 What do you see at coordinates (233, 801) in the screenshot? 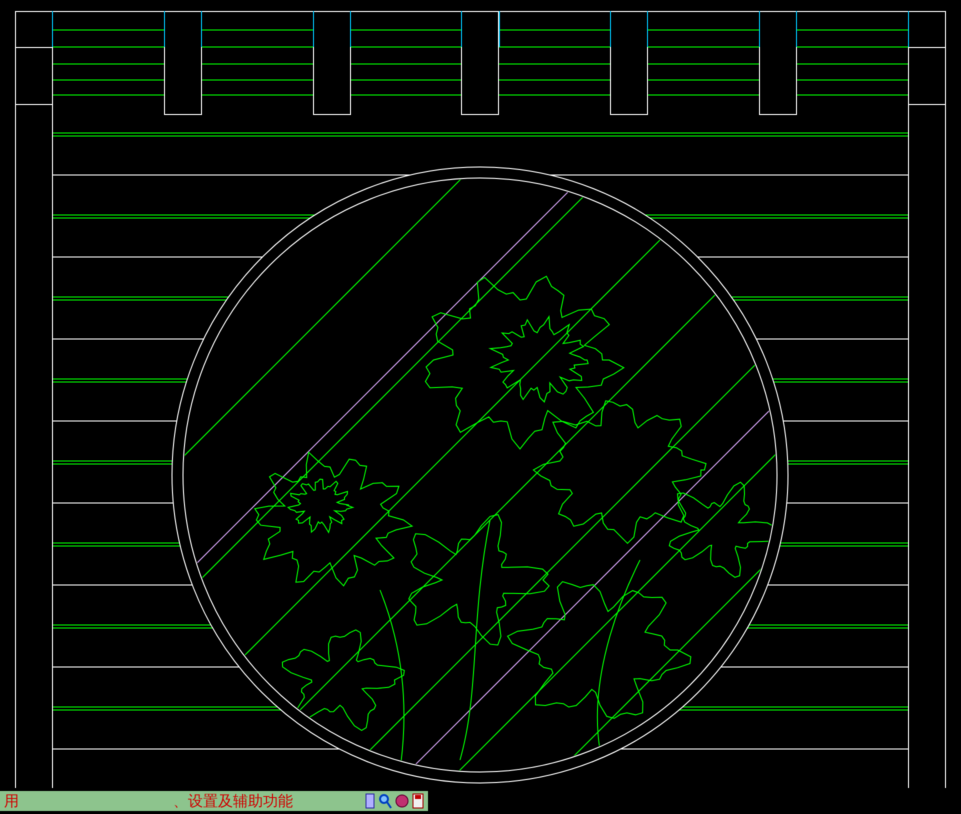
I see `status-text: 、设置及辅助功能` at bounding box center [233, 801].